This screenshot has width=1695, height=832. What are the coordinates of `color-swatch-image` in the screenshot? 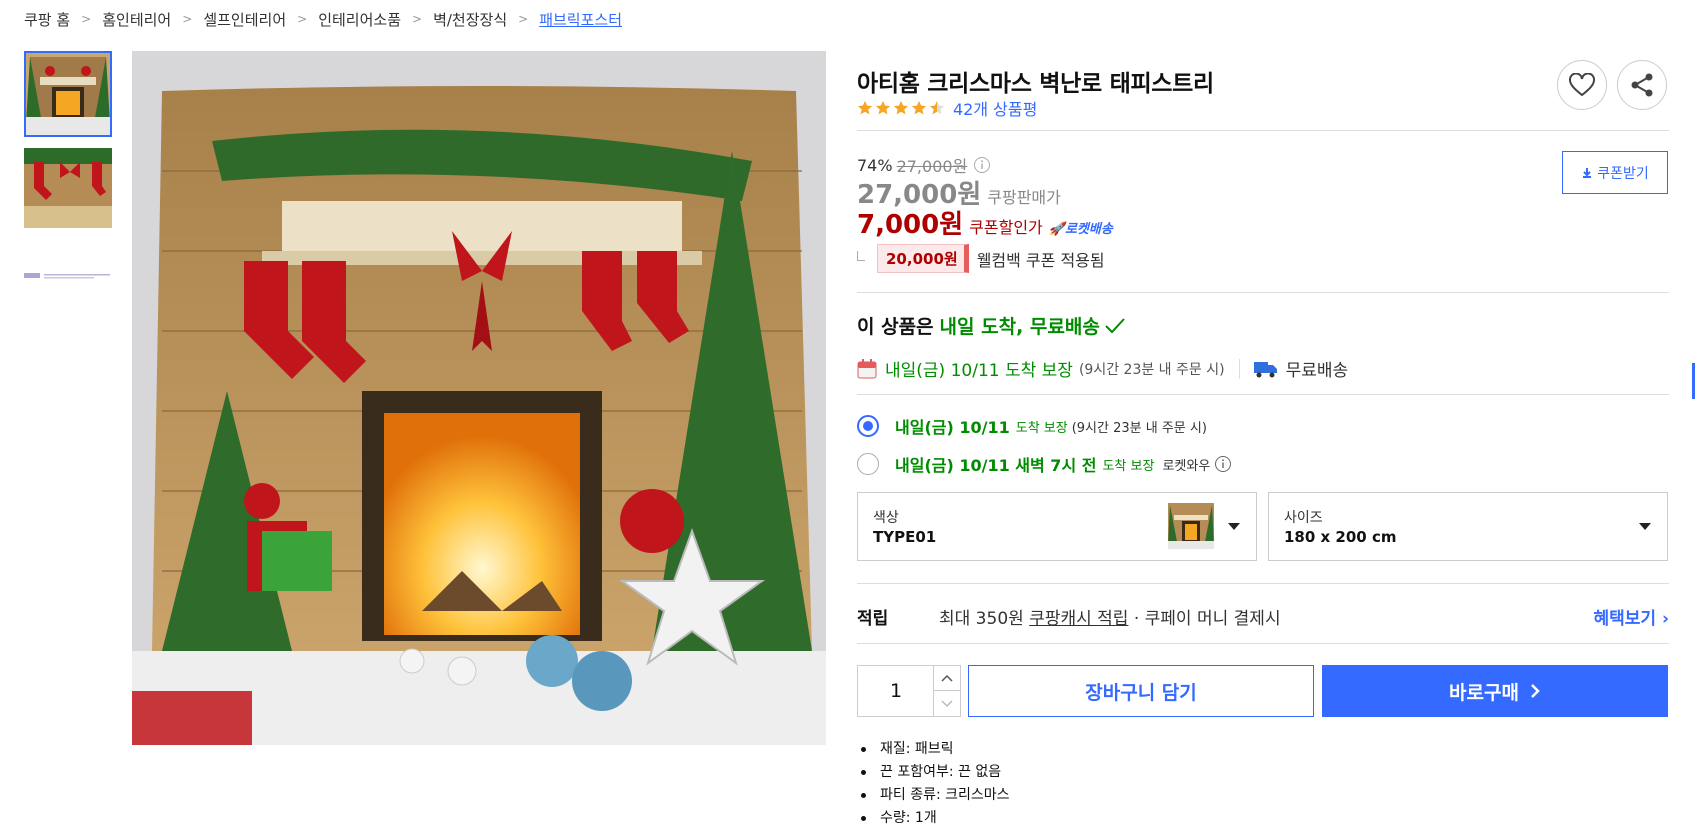 It's located at (1191, 526).